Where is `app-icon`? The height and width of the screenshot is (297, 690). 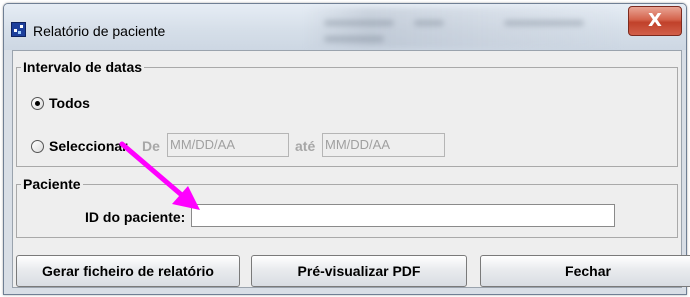 app-icon is located at coordinates (18, 29).